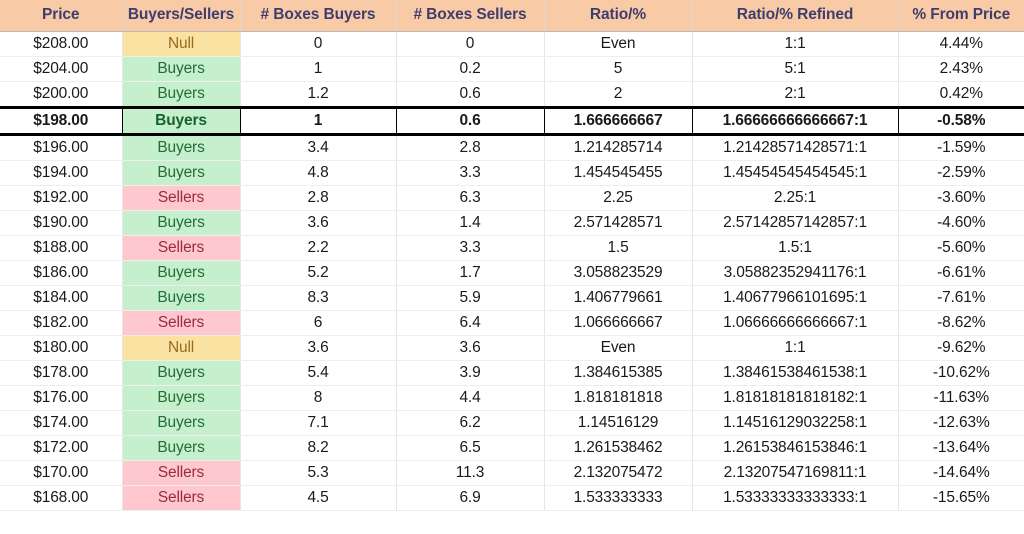  I want to click on cell-price: $188.00, so click(61, 248).